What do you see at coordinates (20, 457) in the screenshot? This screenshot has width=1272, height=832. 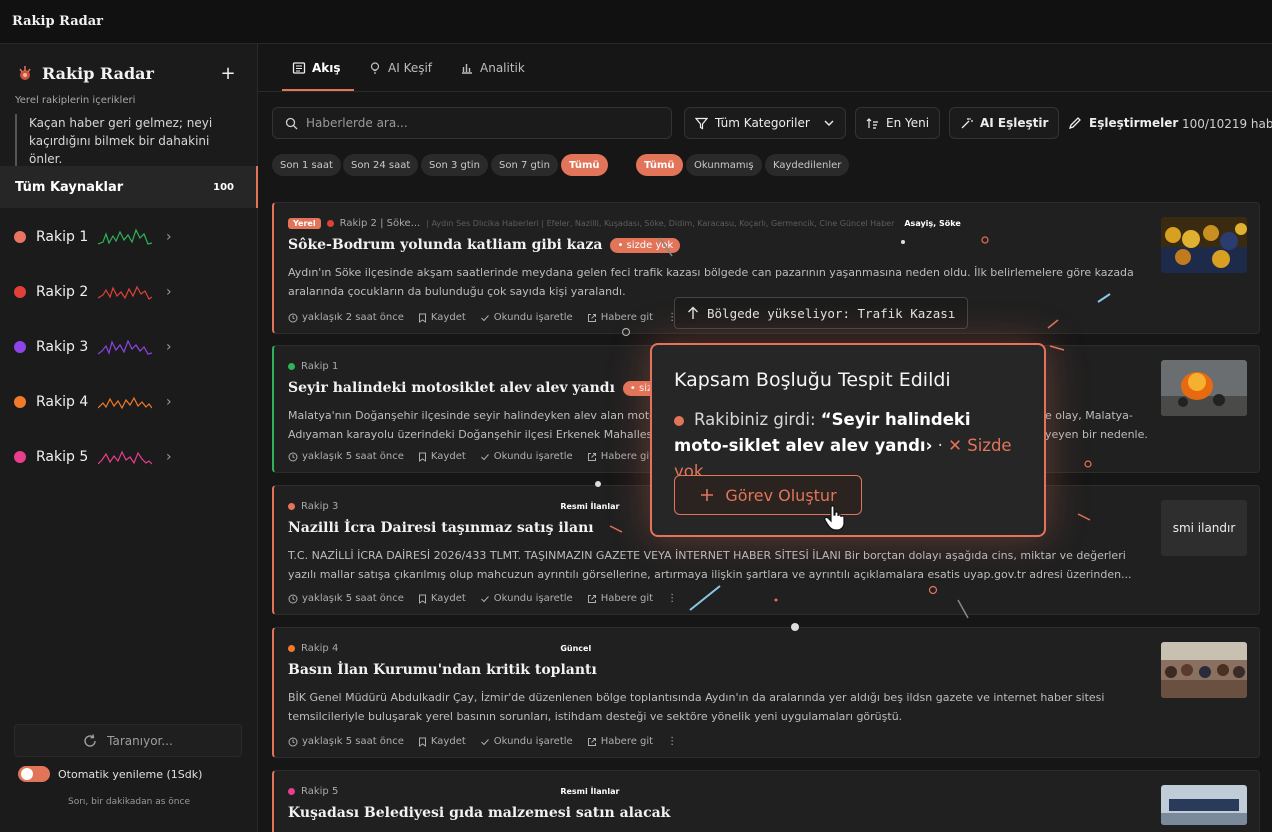 I see `rival-color-dot` at bounding box center [20, 457].